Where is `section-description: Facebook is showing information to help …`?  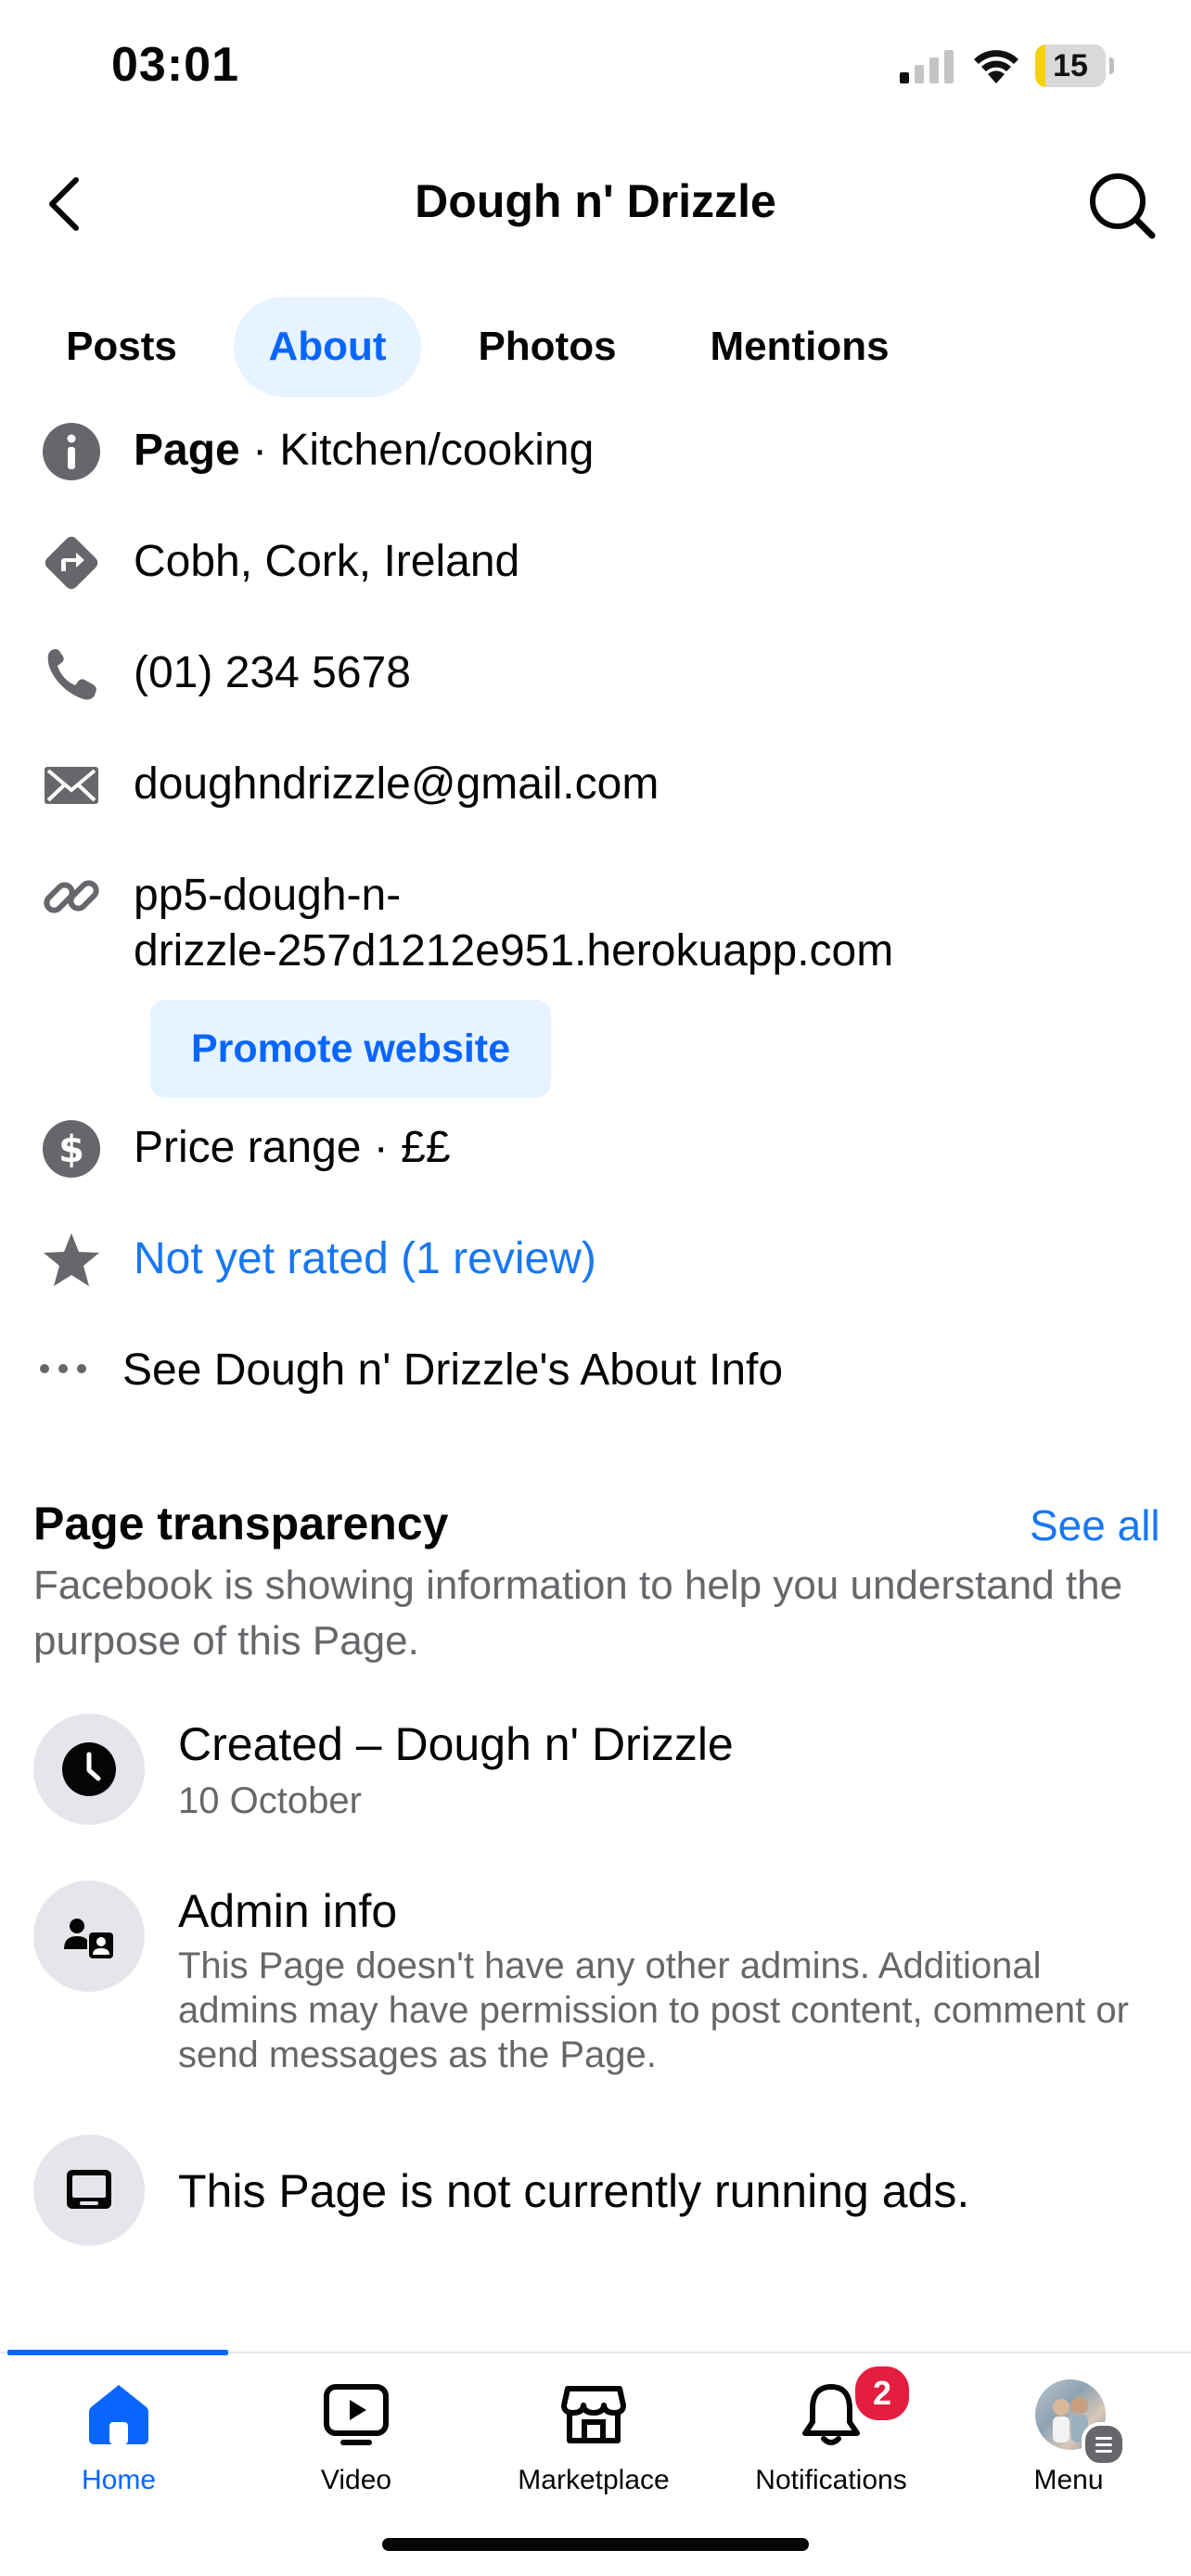 section-description: Facebook is showing information to help … is located at coordinates (578, 1613).